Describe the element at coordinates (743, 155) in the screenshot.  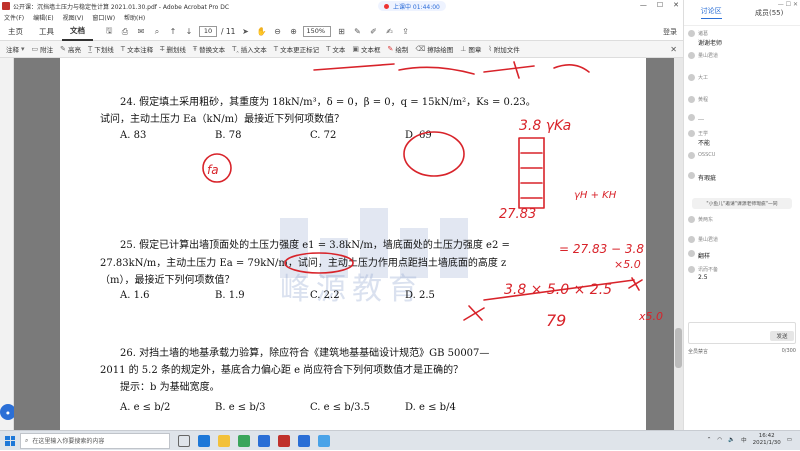
I see `chat-message: OSSCU` at that location.